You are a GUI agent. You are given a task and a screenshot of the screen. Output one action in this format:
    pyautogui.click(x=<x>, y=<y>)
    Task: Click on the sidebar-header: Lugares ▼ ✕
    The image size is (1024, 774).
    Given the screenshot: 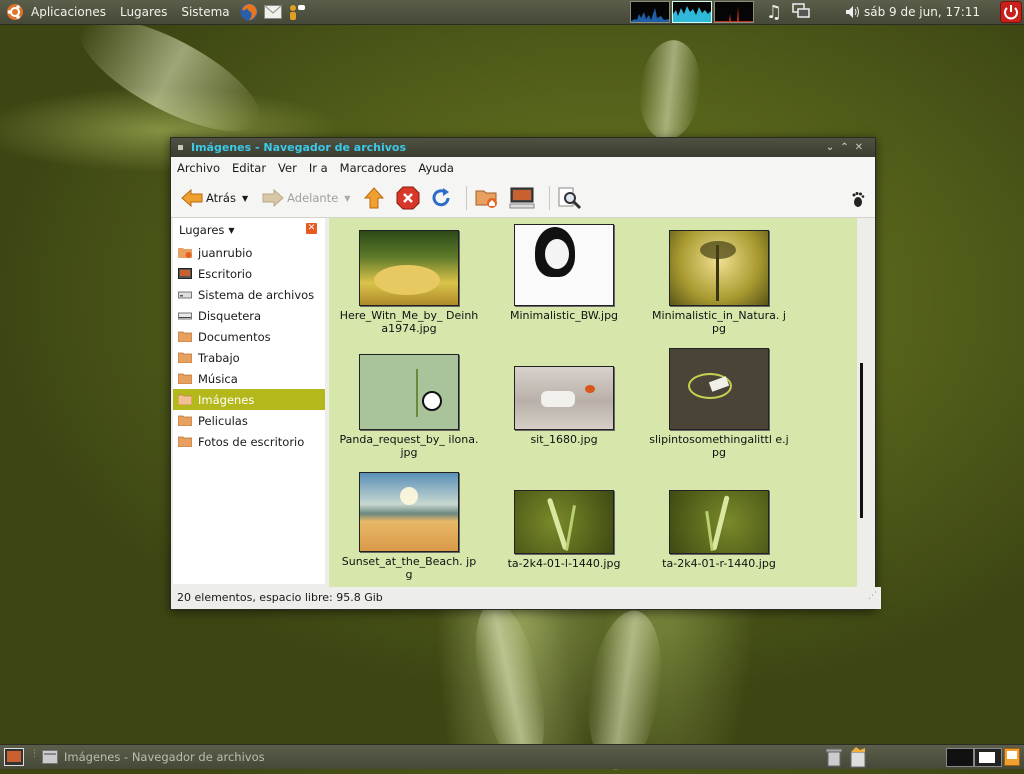 What is the action you would take?
    pyautogui.click(x=249, y=230)
    